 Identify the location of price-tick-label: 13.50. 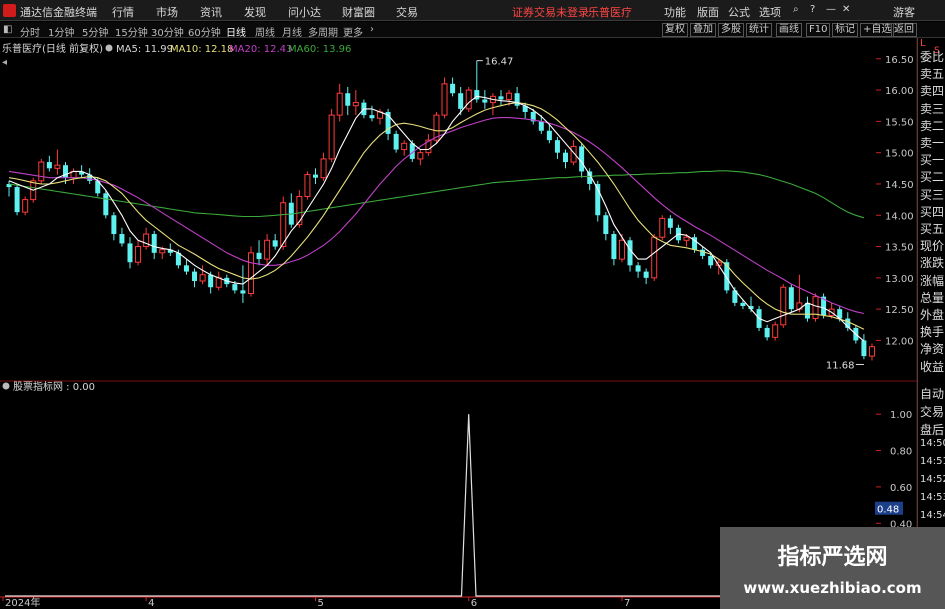
(899, 248).